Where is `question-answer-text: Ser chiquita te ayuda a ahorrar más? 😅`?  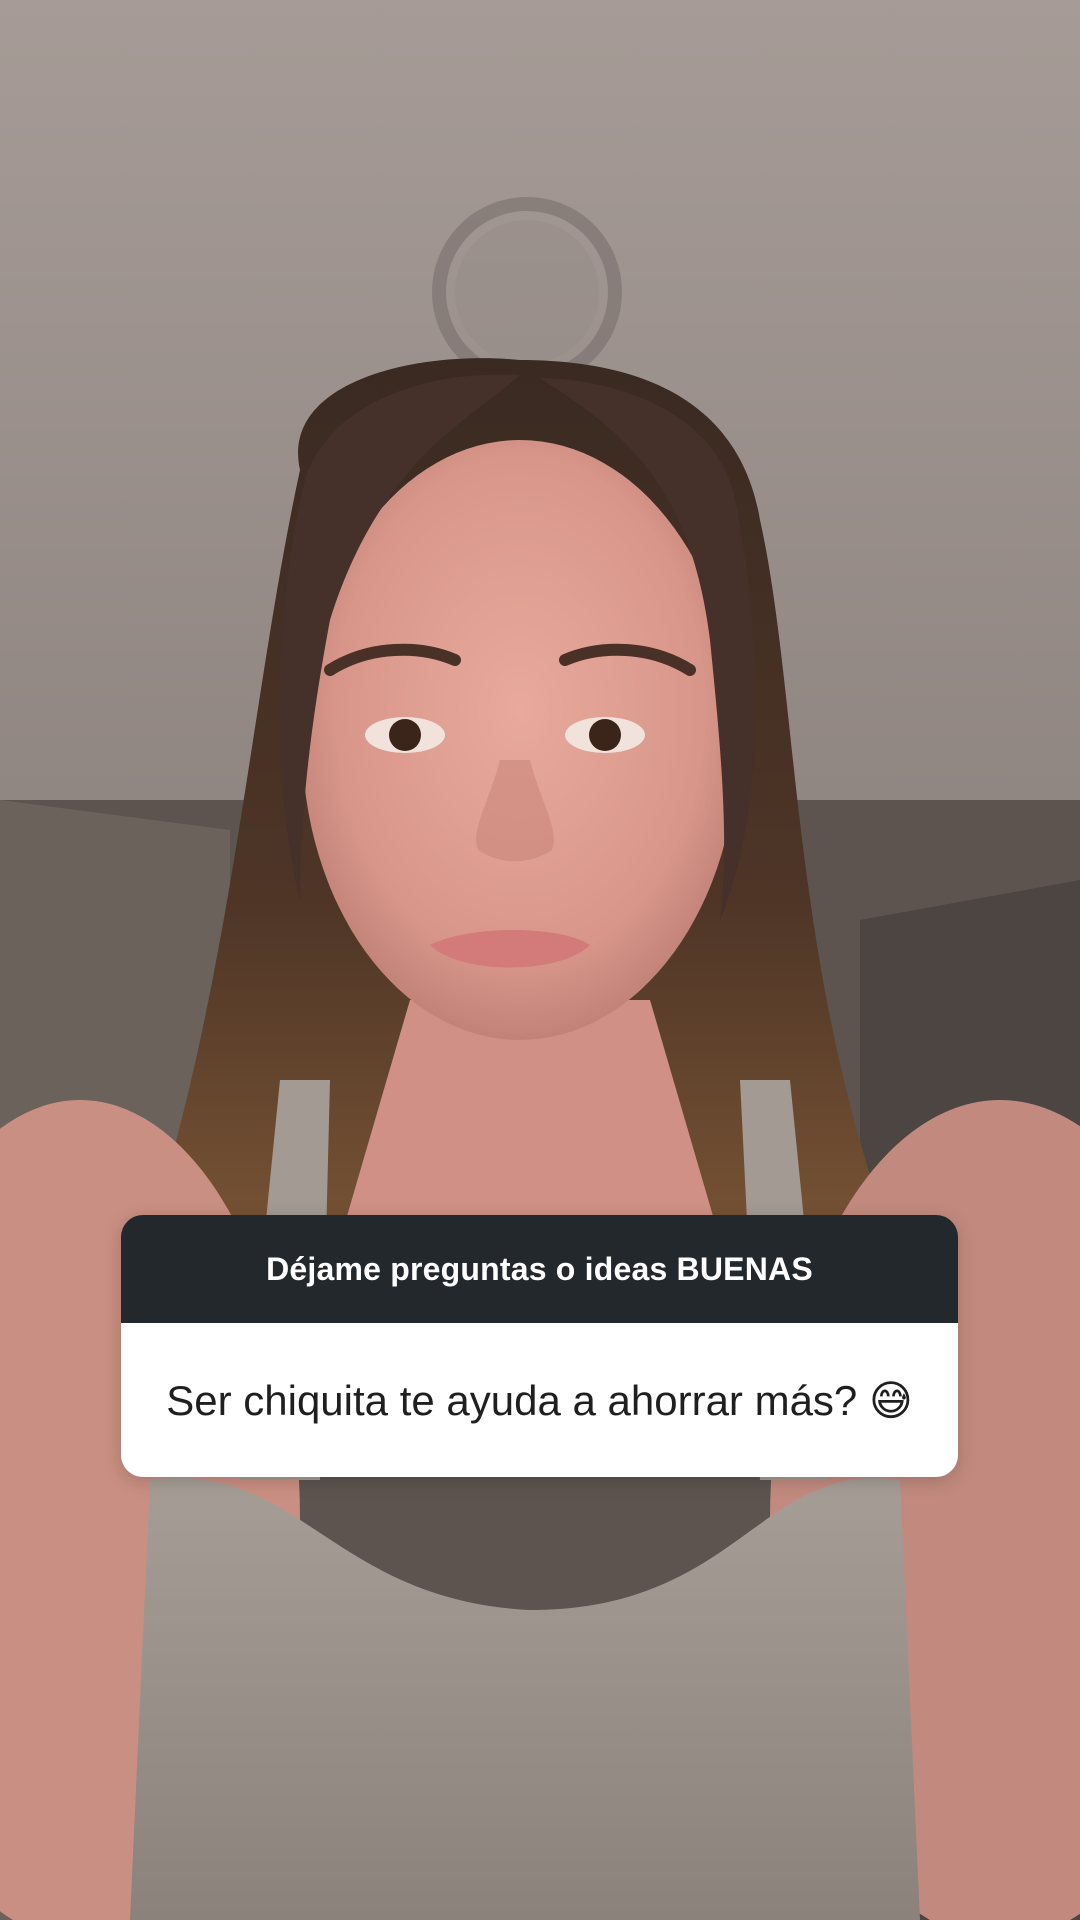
question-answer-text: Ser chiquita te ayuda a ahorrar más? 😅 is located at coordinates (539, 1400).